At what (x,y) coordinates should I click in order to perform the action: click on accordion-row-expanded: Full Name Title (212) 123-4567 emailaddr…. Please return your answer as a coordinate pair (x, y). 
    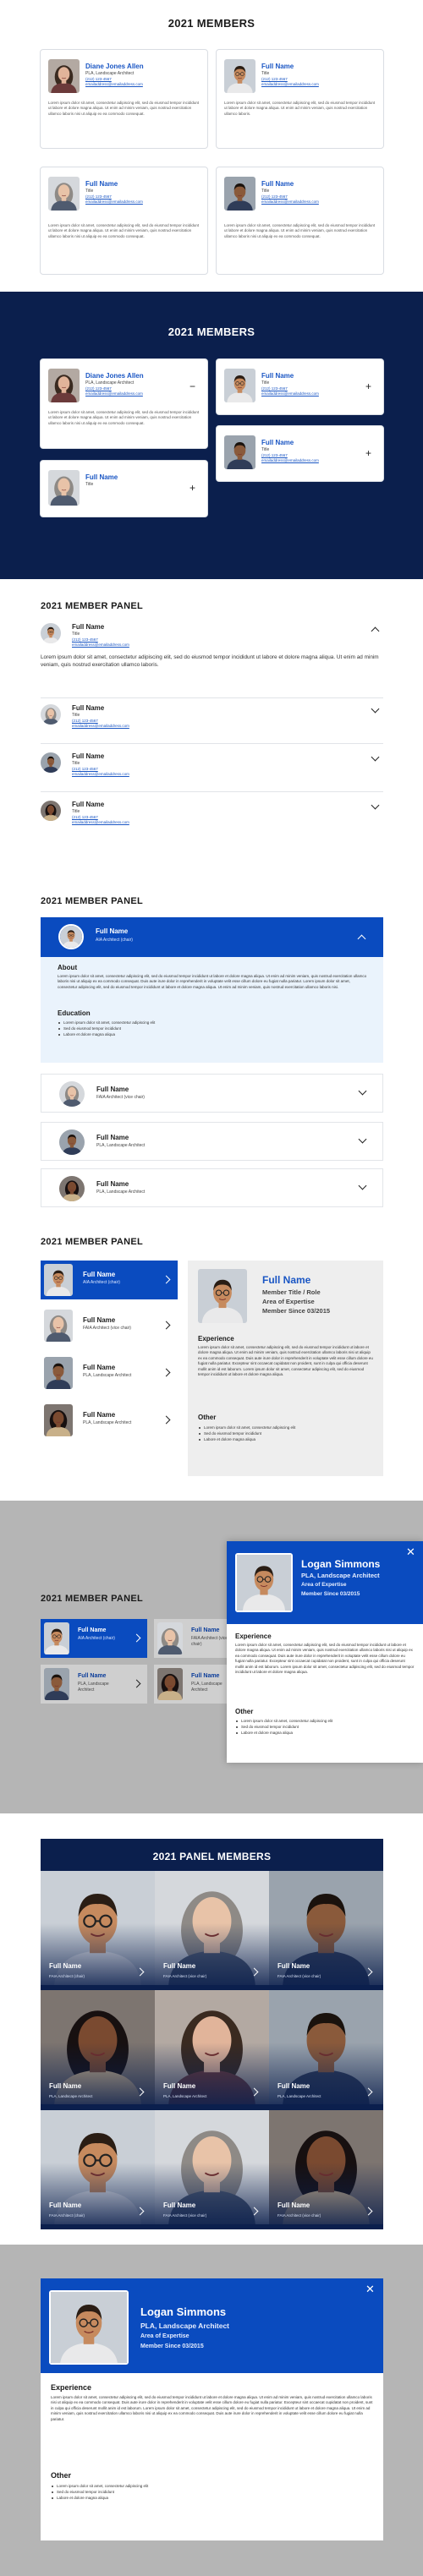
    Looking at the image, I should click on (212, 657).